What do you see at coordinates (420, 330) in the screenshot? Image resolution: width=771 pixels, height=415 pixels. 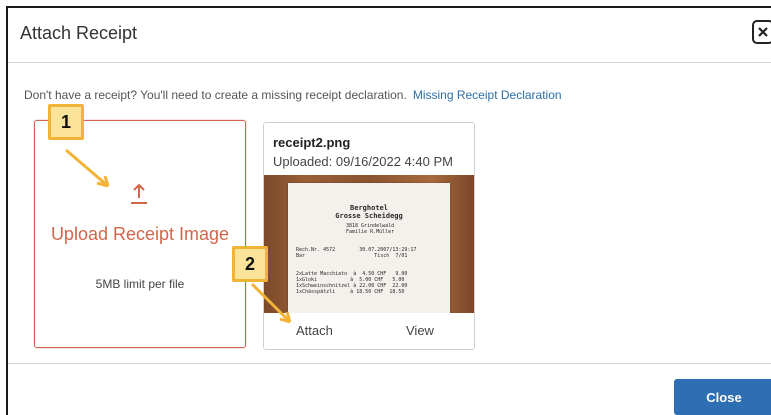 I see `view-button: View` at bounding box center [420, 330].